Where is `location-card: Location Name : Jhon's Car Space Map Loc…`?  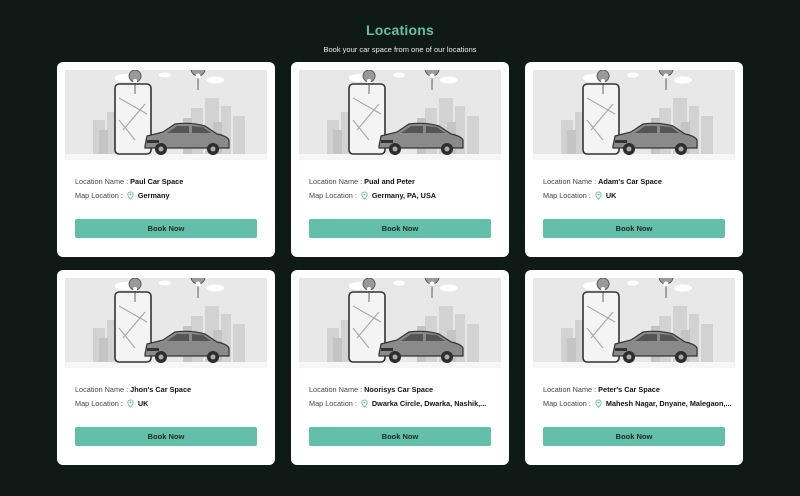
location-card: Location Name : Jhon's Car Space Map Loc… is located at coordinates (166, 367).